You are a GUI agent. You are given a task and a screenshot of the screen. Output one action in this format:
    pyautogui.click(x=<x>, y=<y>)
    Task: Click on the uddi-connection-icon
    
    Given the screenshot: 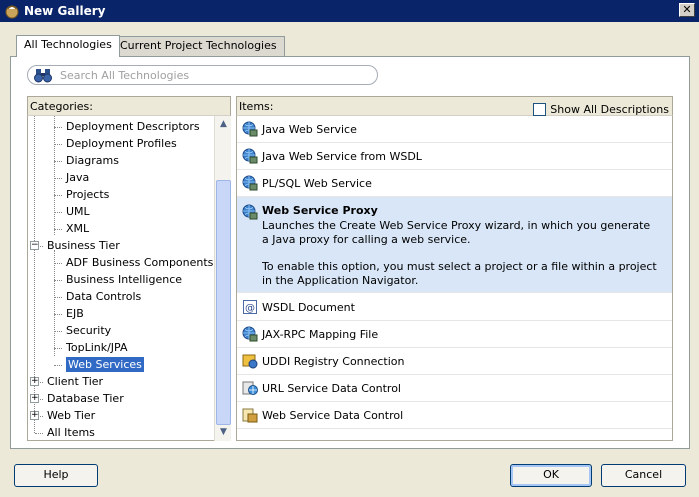 What is the action you would take?
    pyautogui.click(x=250, y=361)
    